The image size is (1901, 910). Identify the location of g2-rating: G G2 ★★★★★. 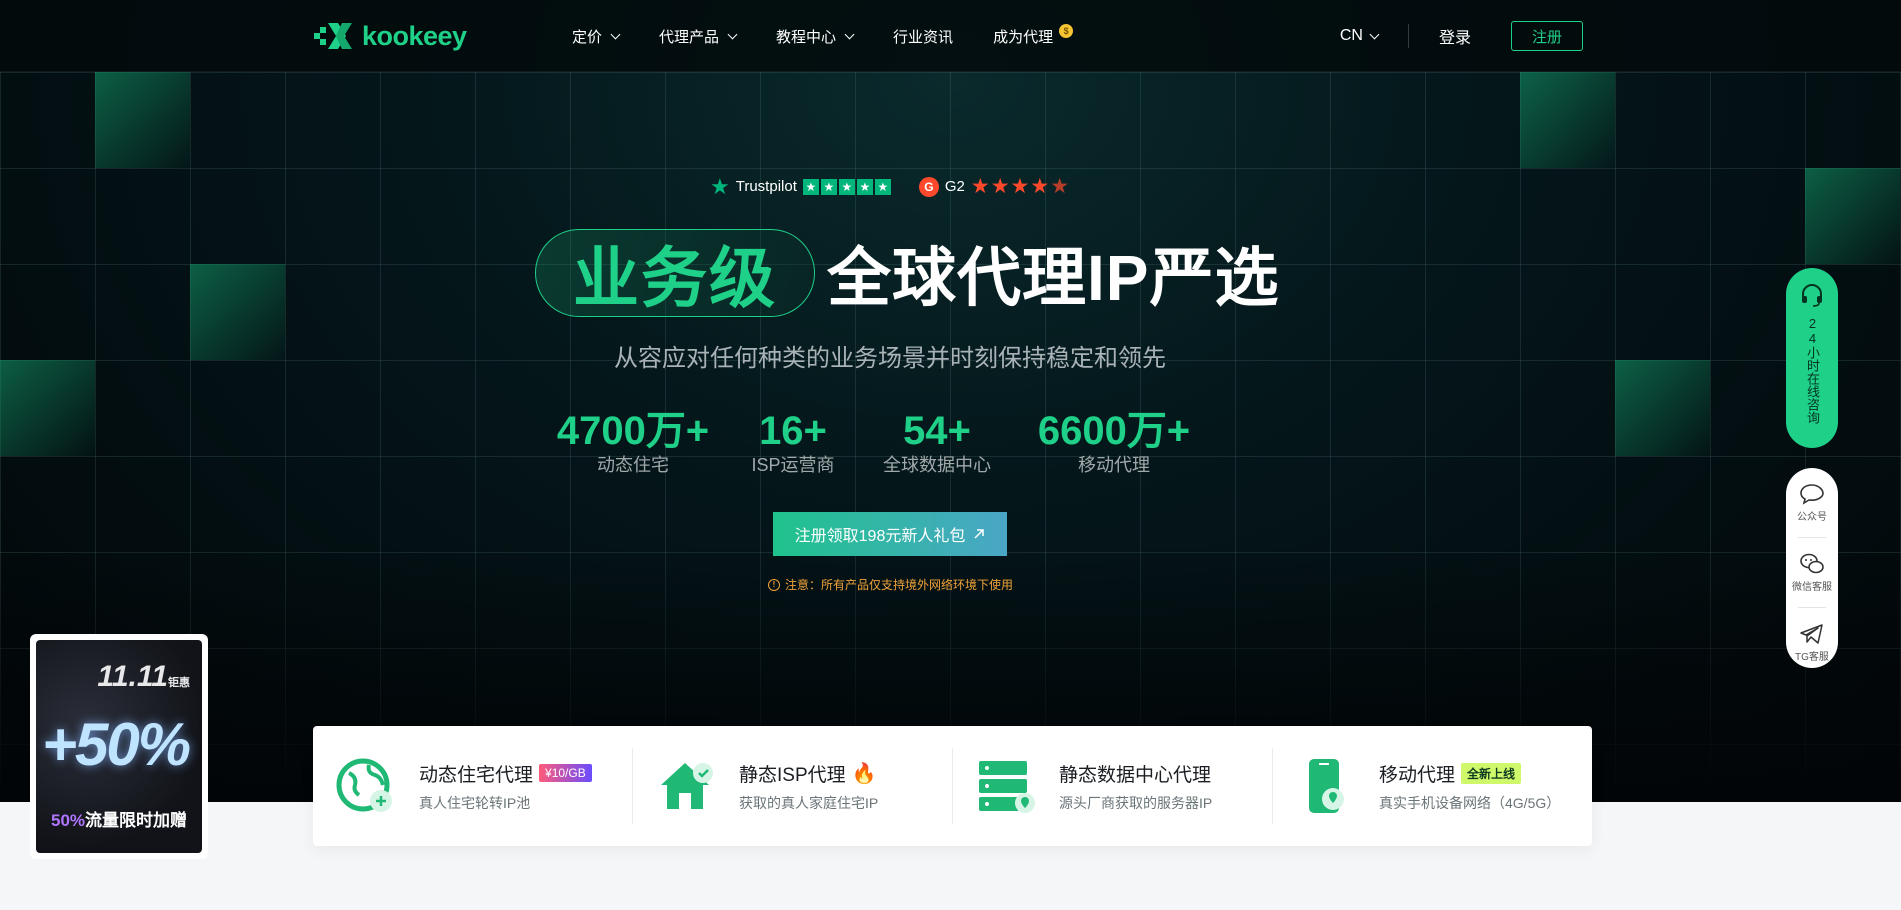
(994, 186).